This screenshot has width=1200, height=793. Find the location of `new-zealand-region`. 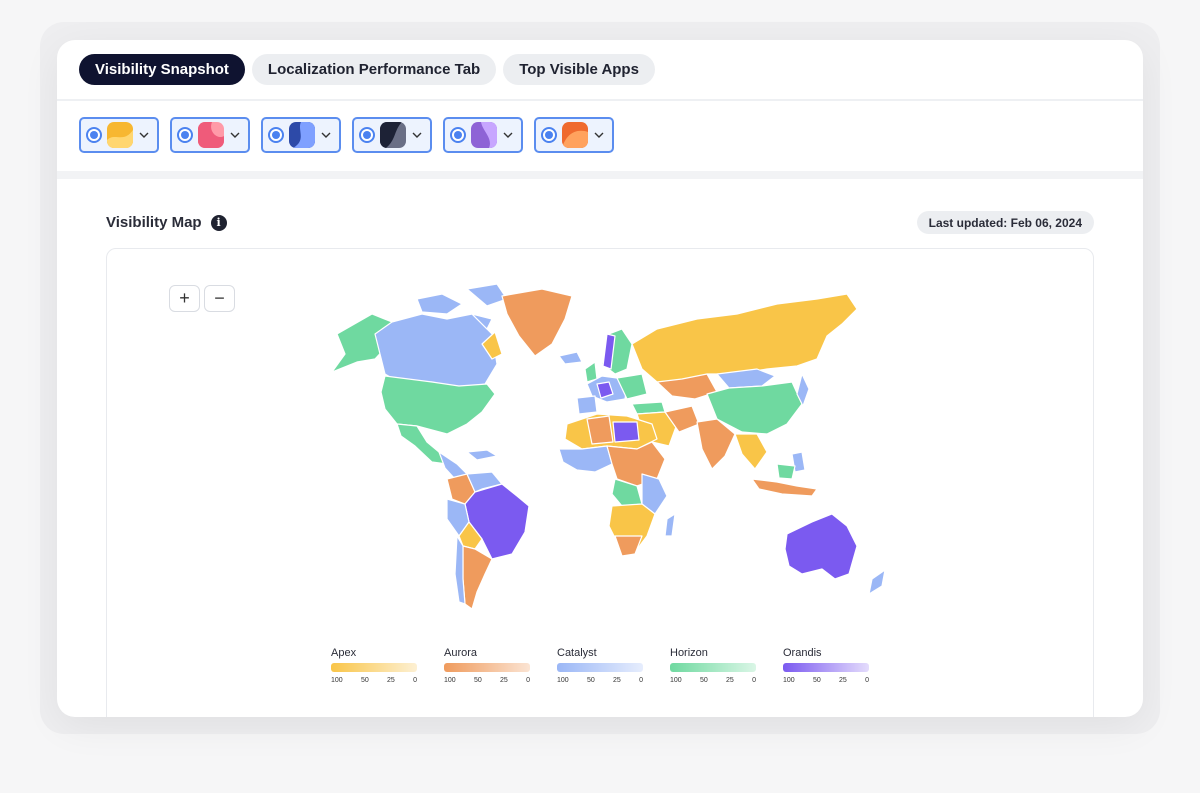

new-zealand-region is located at coordinates (877, 582).